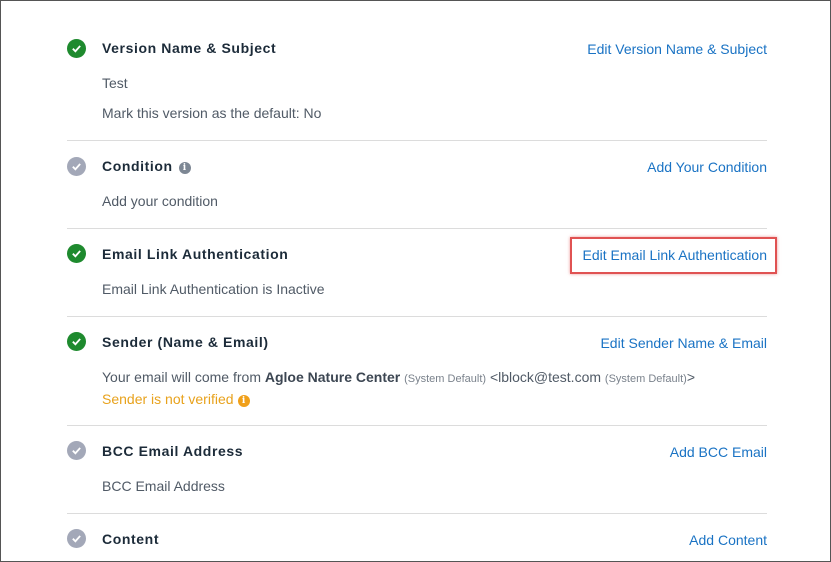 The height and width of the screenshot is (562, 831). What do you see at coordinates (728, 540) in the screenshot?
I see `add-content-link: Add Content` at bounding box center [728, 540].